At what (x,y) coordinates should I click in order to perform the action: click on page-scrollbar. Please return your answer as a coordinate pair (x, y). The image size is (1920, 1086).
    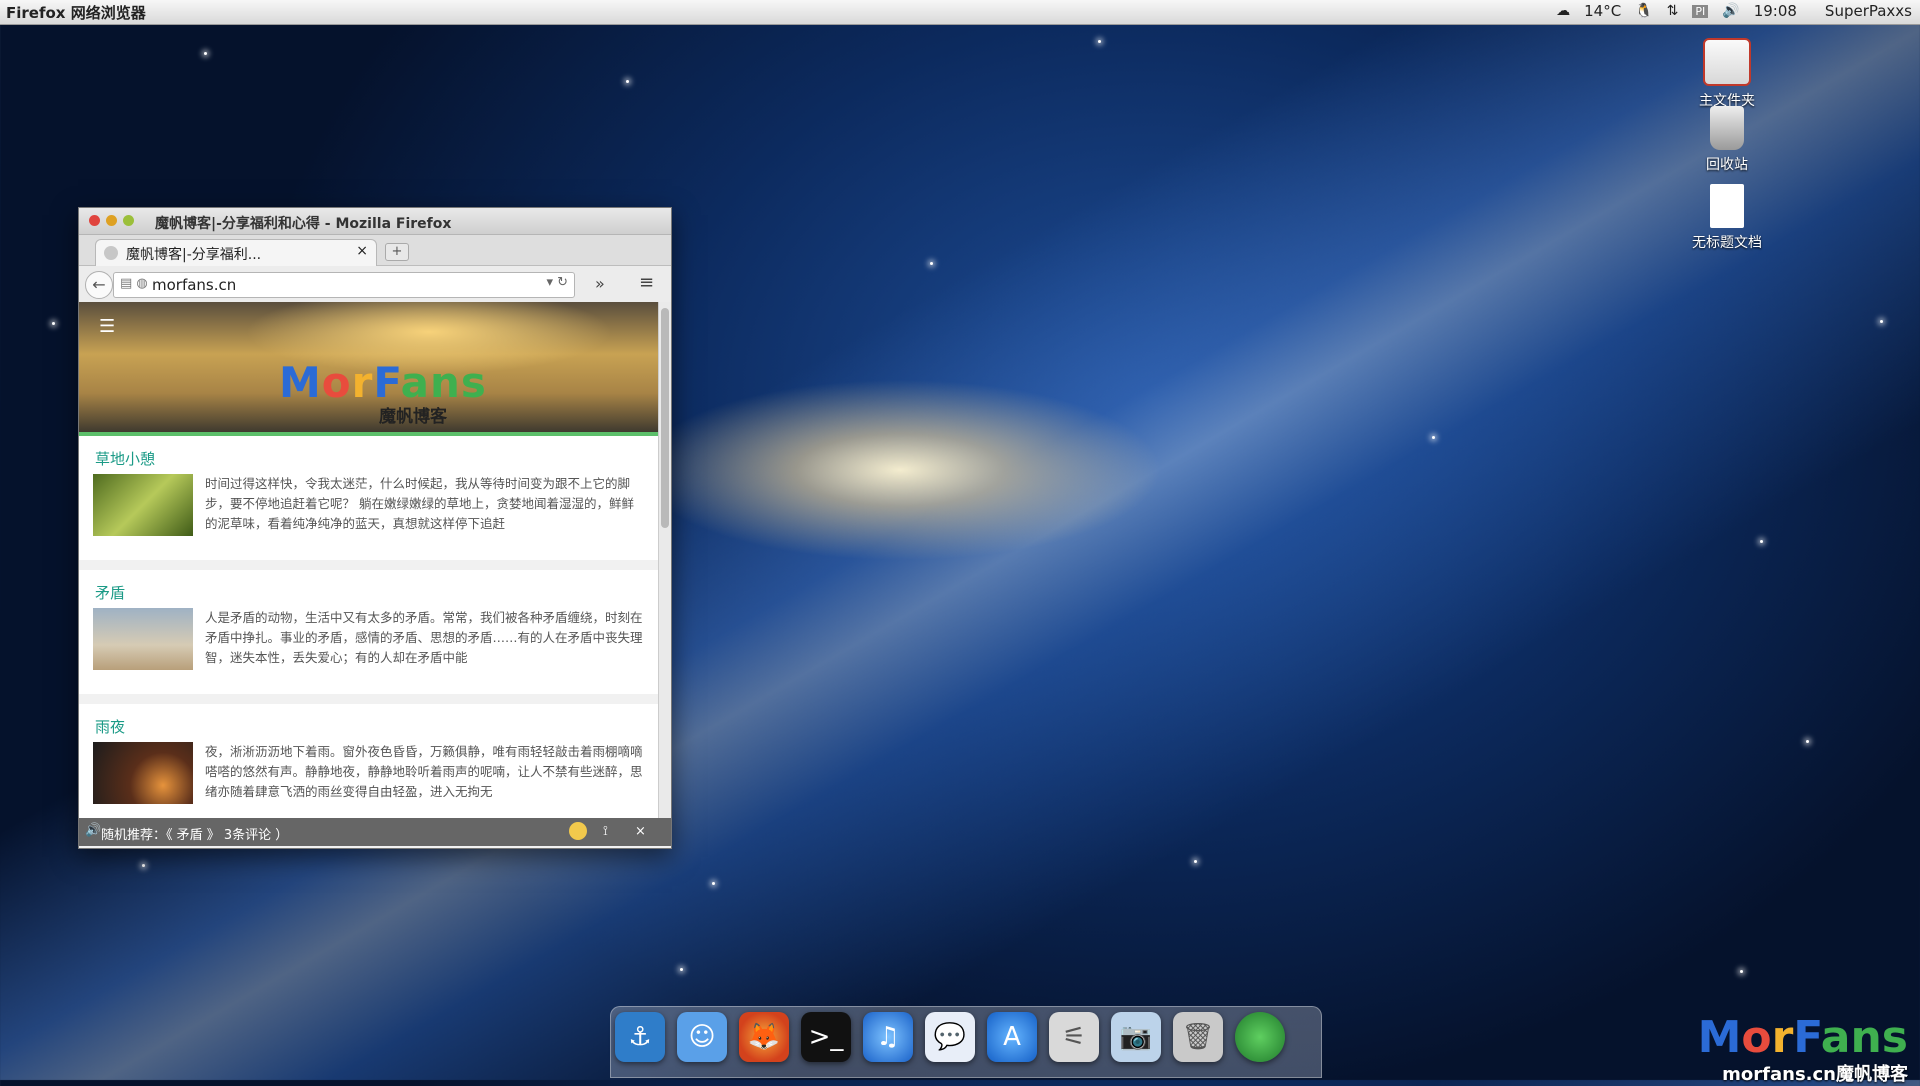
    Looking at the image, I should click on (664, 560).